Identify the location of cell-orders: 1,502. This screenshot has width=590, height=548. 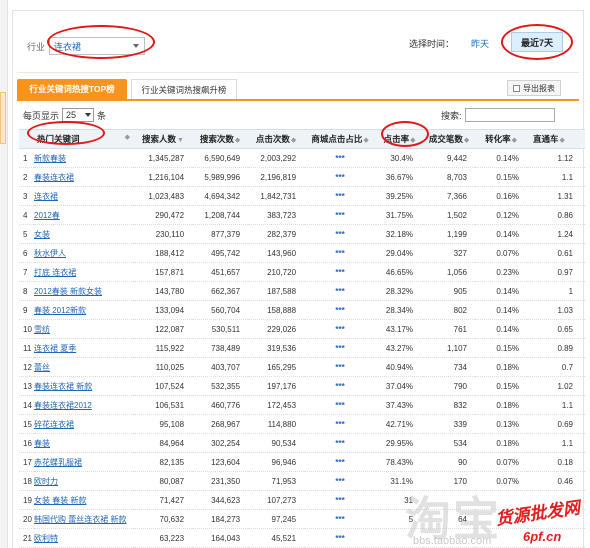
(449, 215).